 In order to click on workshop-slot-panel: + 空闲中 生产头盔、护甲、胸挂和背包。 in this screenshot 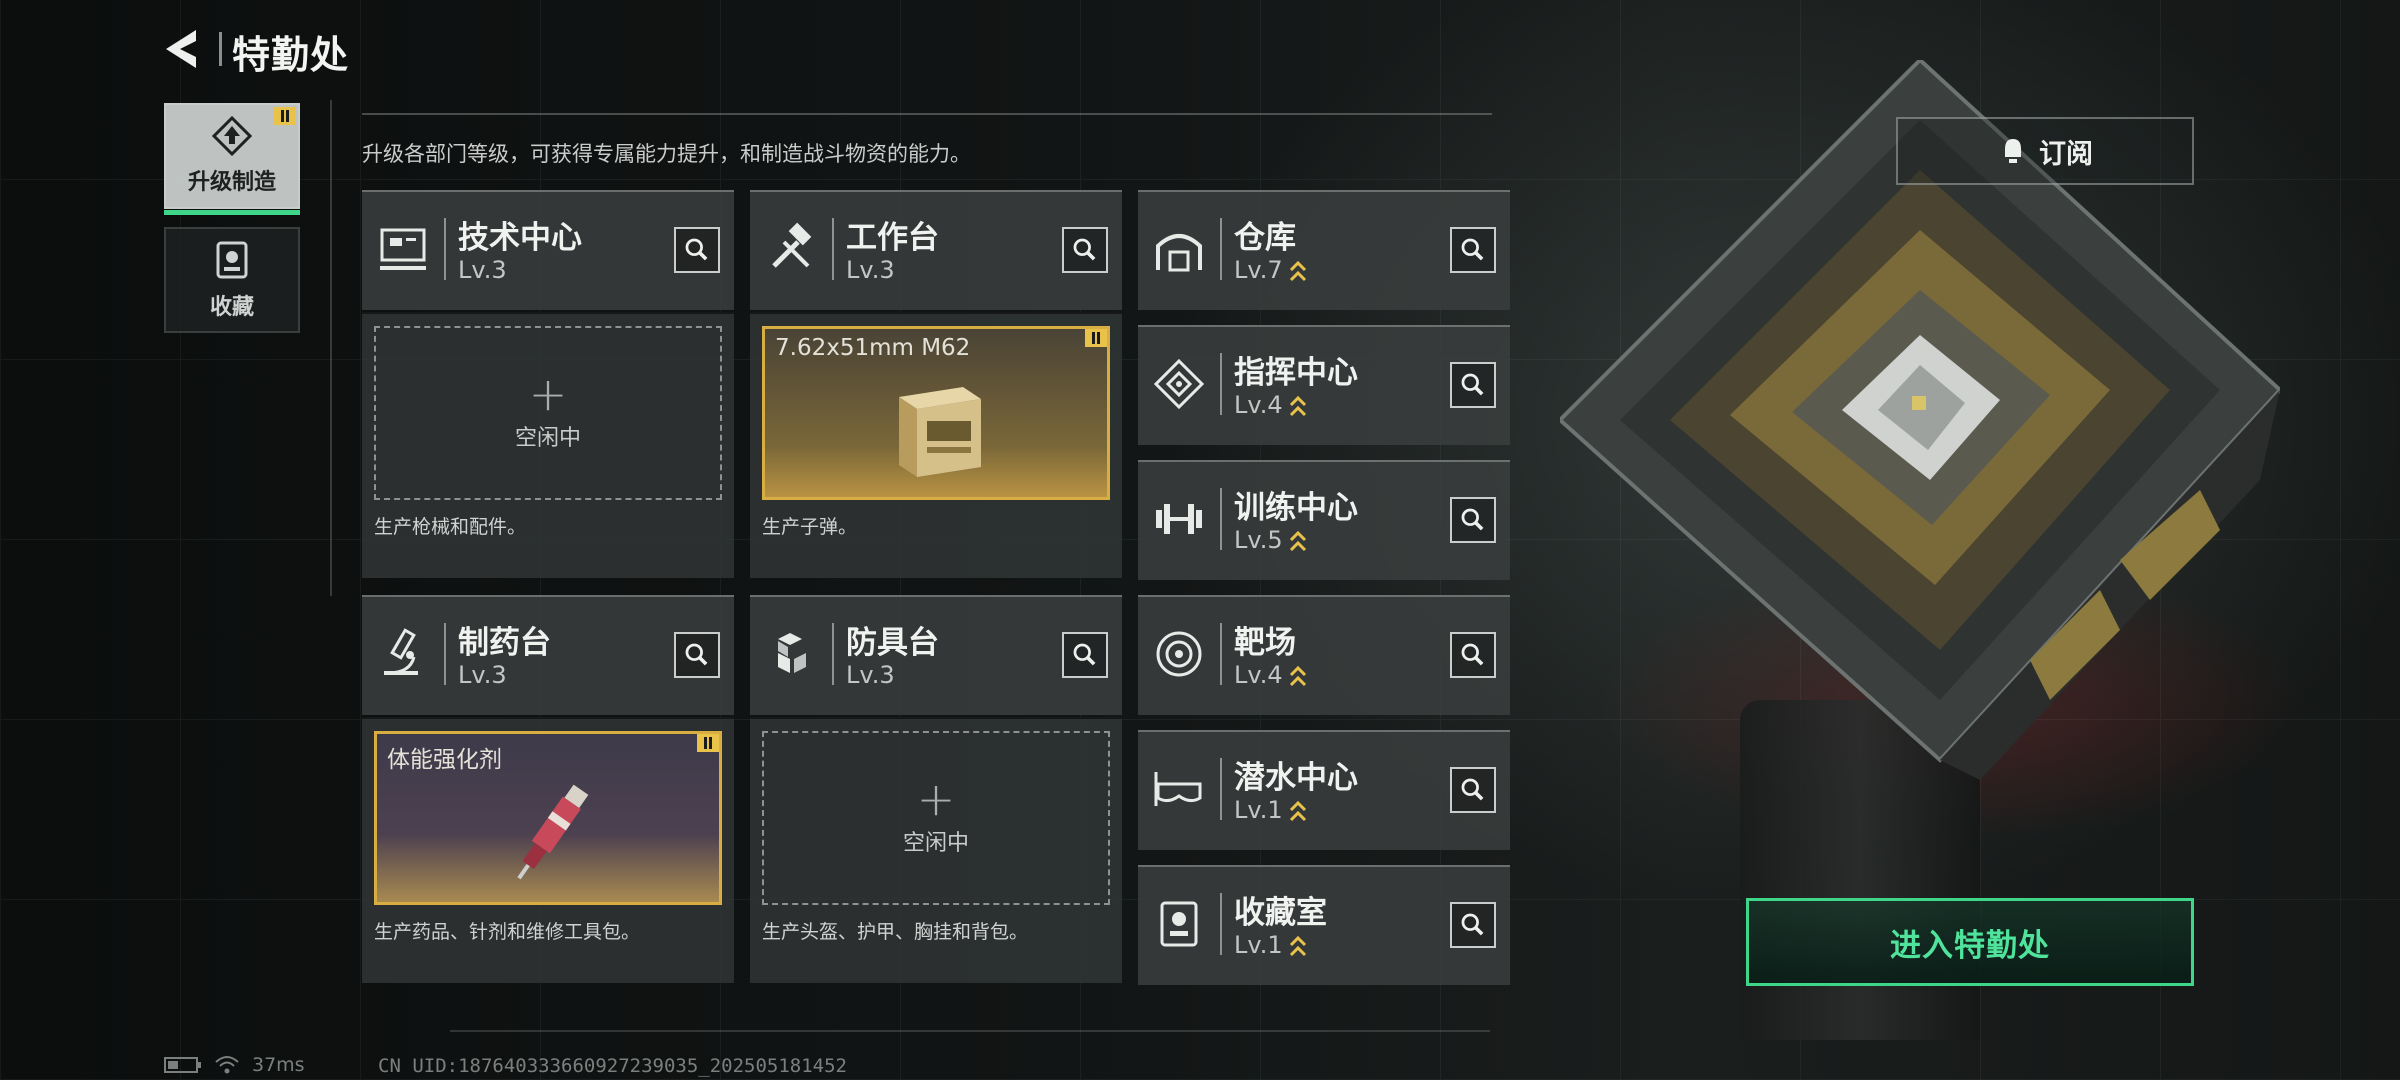, I will do `click(936, 850)`.